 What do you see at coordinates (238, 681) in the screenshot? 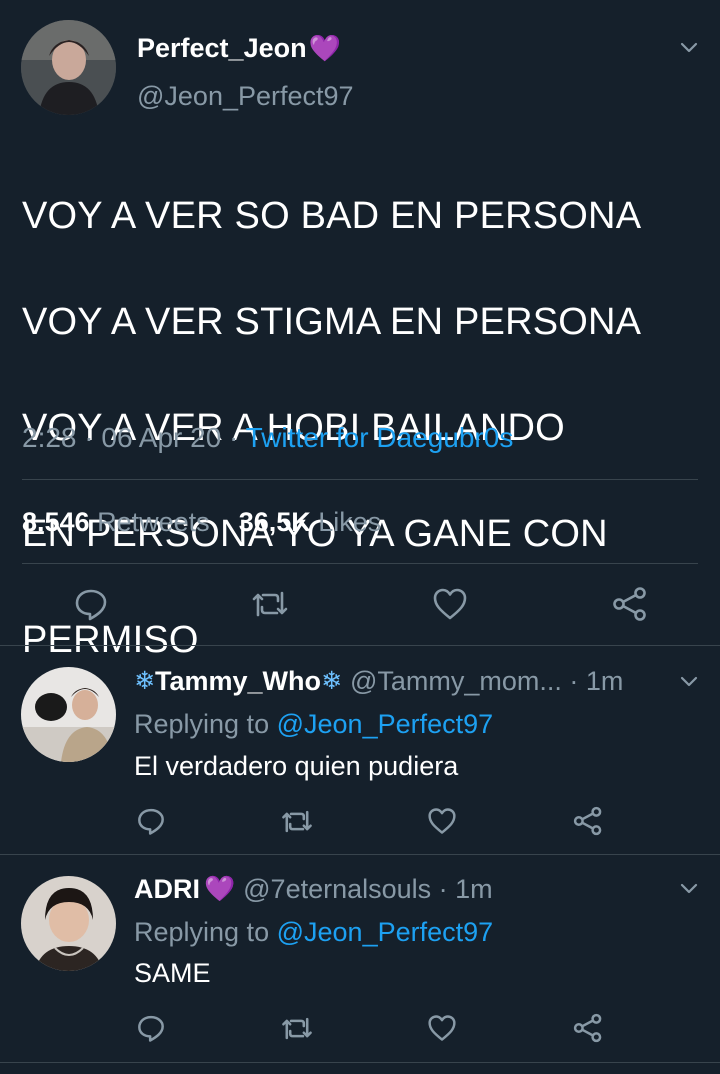
I see `reply-author-name: ❄ Tammy_Who ❄` at bounding box center [238, 681].